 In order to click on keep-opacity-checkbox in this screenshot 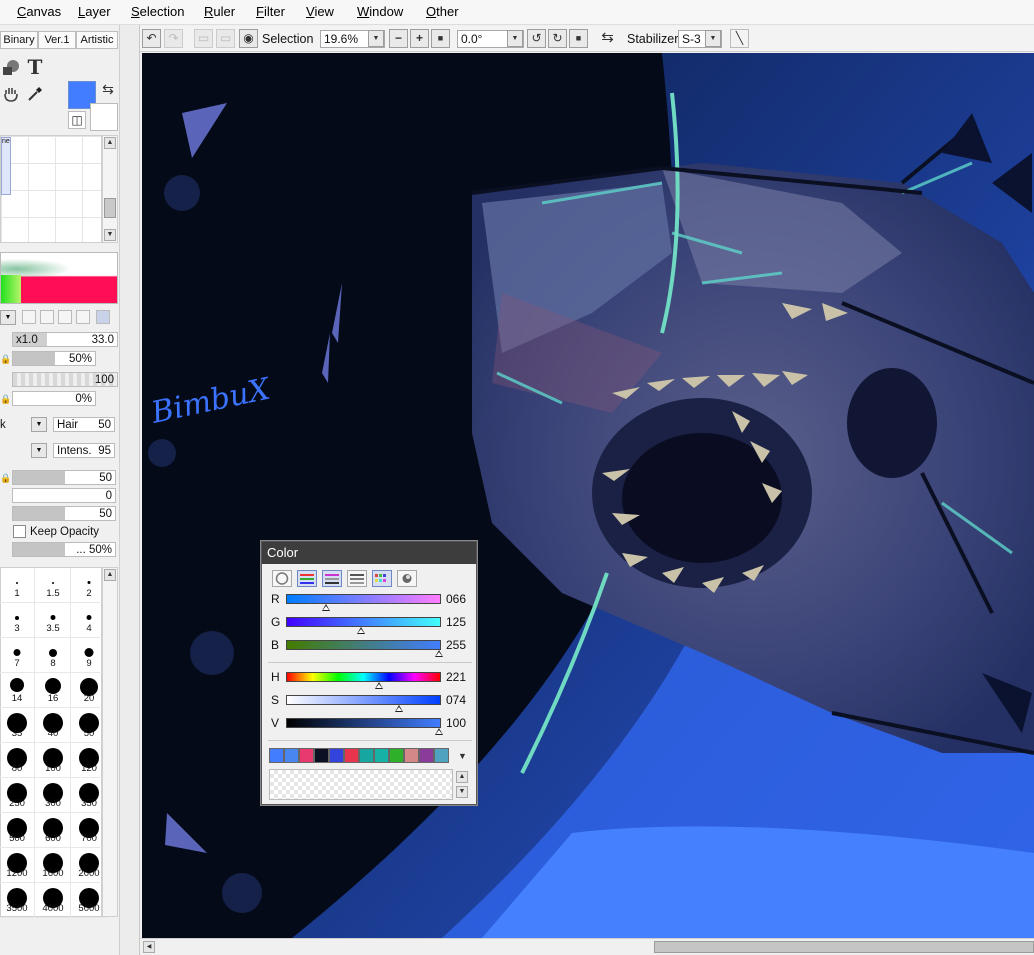, I will do `click(19, 531)`.